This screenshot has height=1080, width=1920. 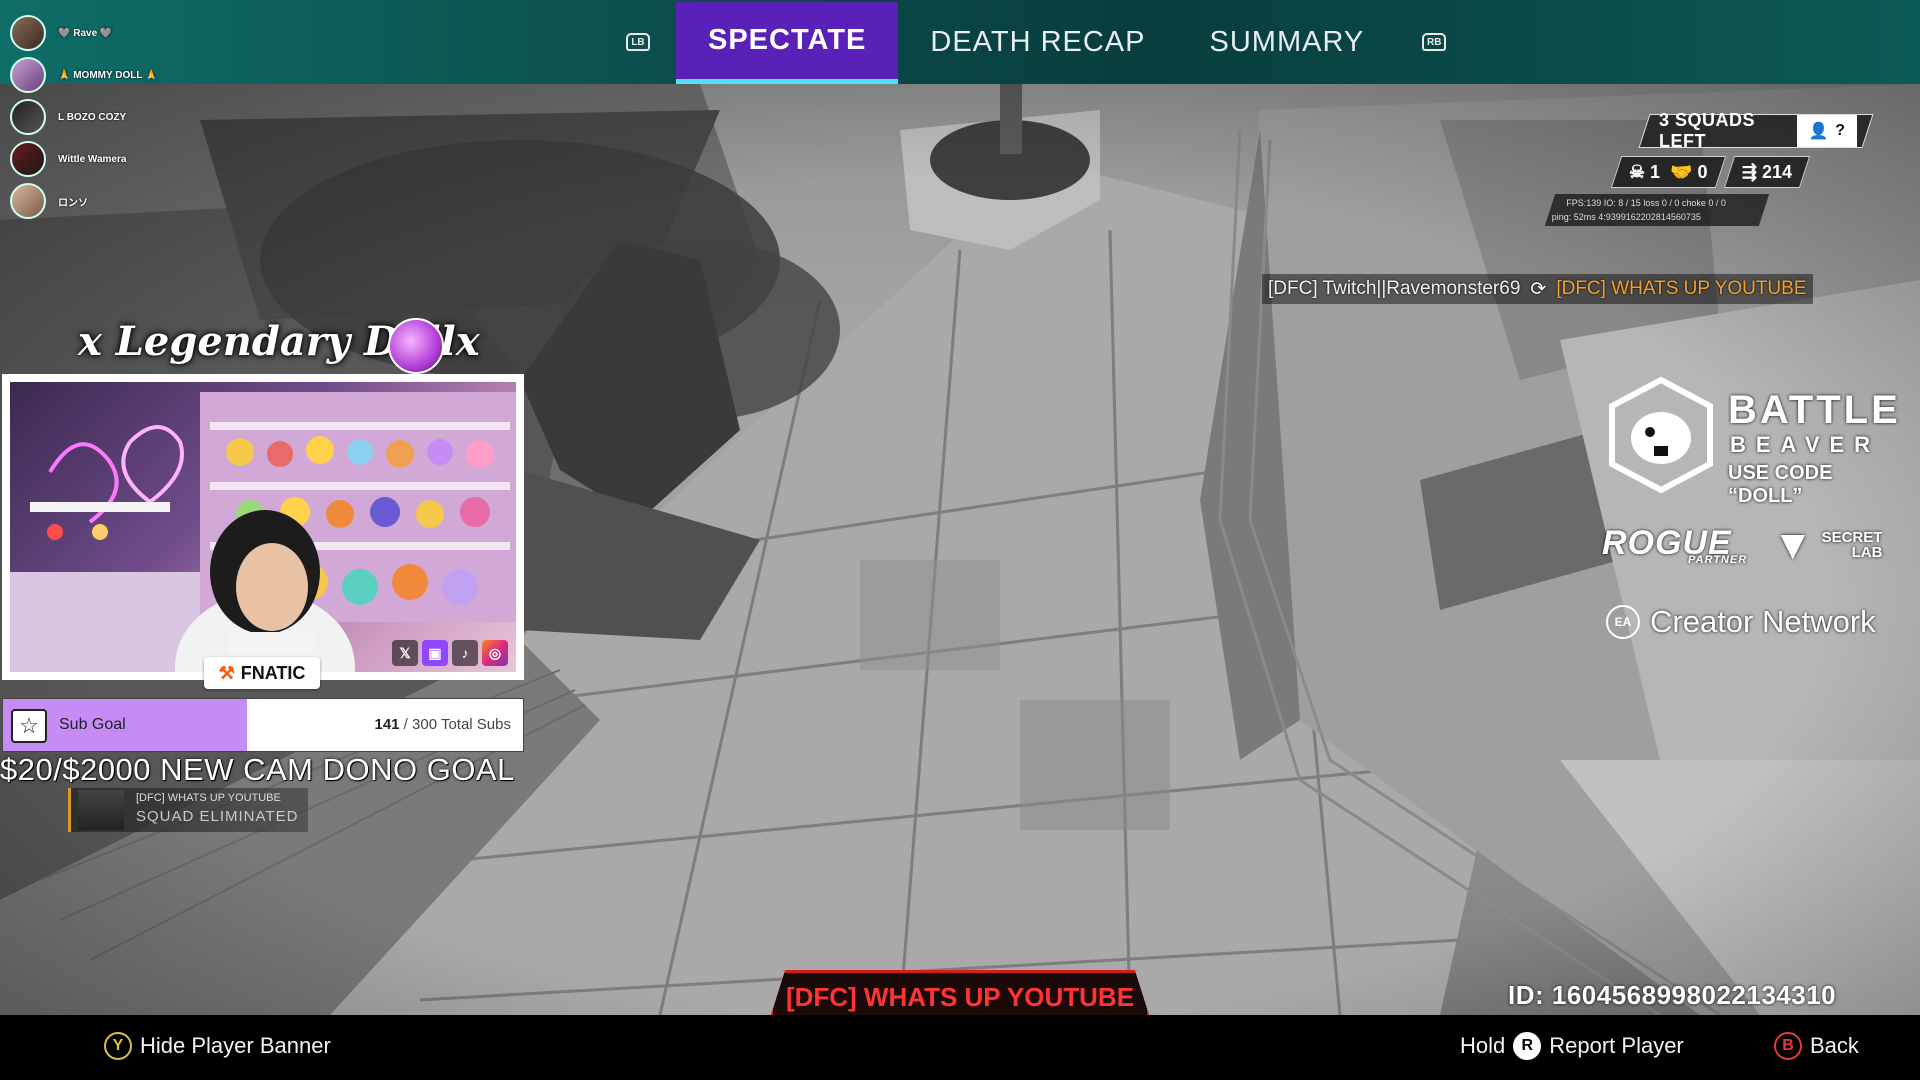 I want to click on skull-icon: ☠, so click(x=1637, y=171).